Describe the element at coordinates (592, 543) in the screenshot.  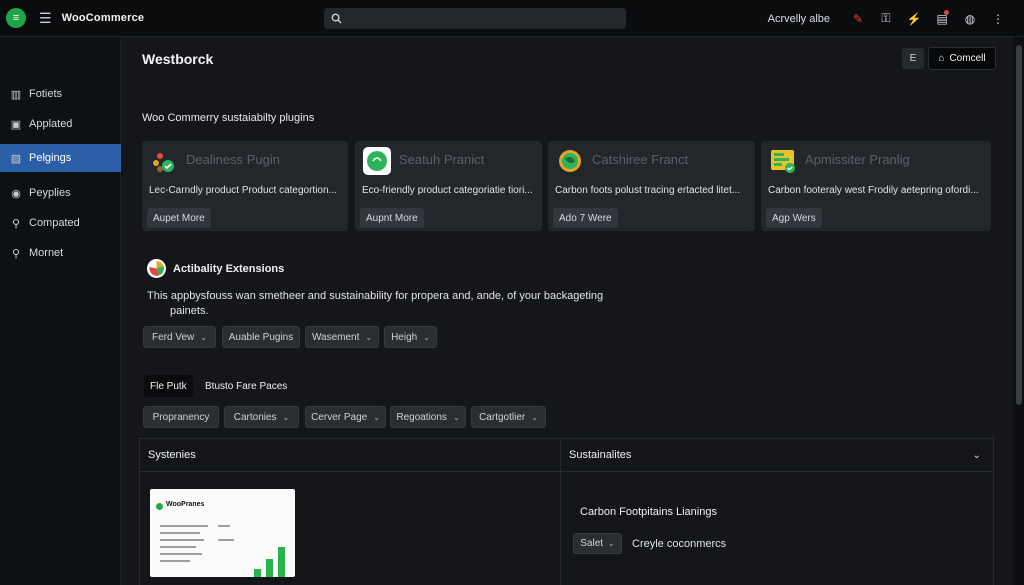
I see `select-value: Salet` at that location.